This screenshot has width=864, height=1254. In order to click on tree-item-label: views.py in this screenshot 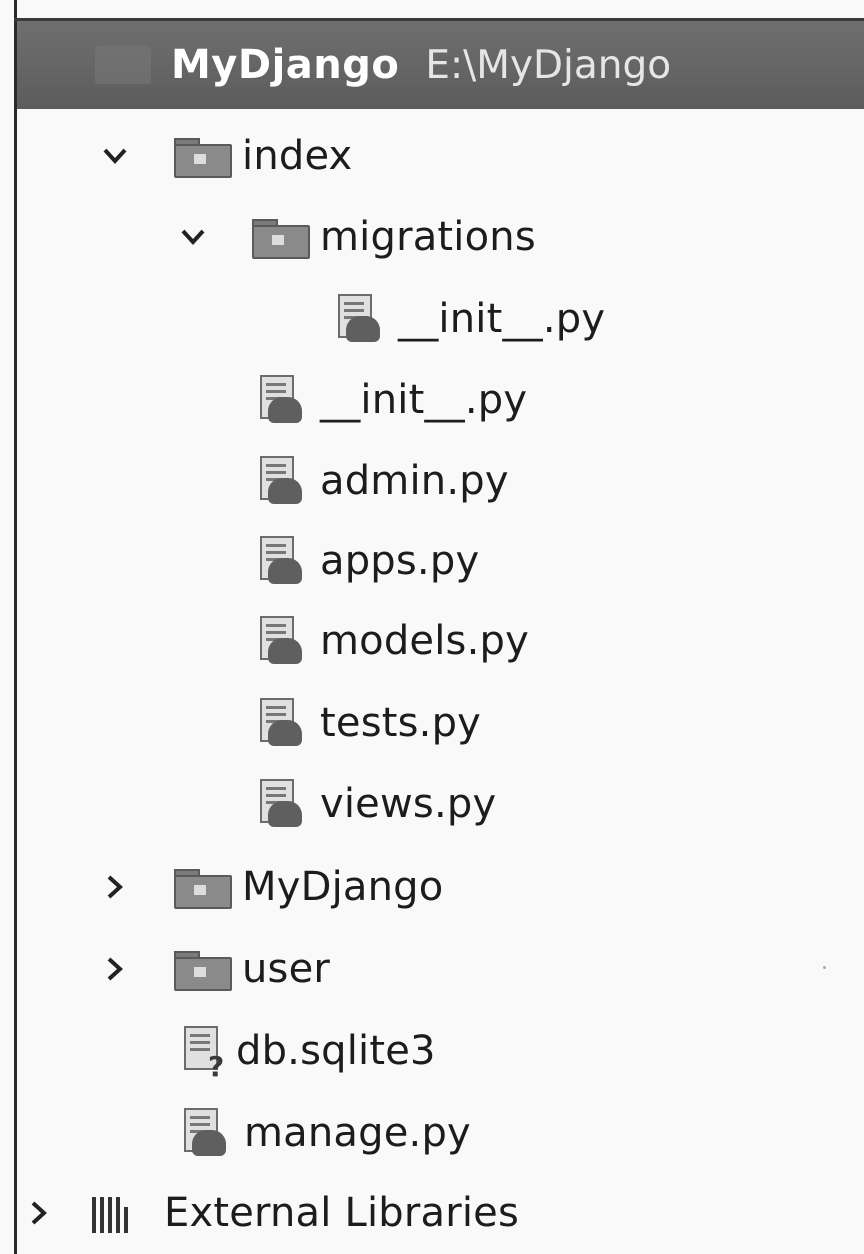, I will do `click(408, 804)`.